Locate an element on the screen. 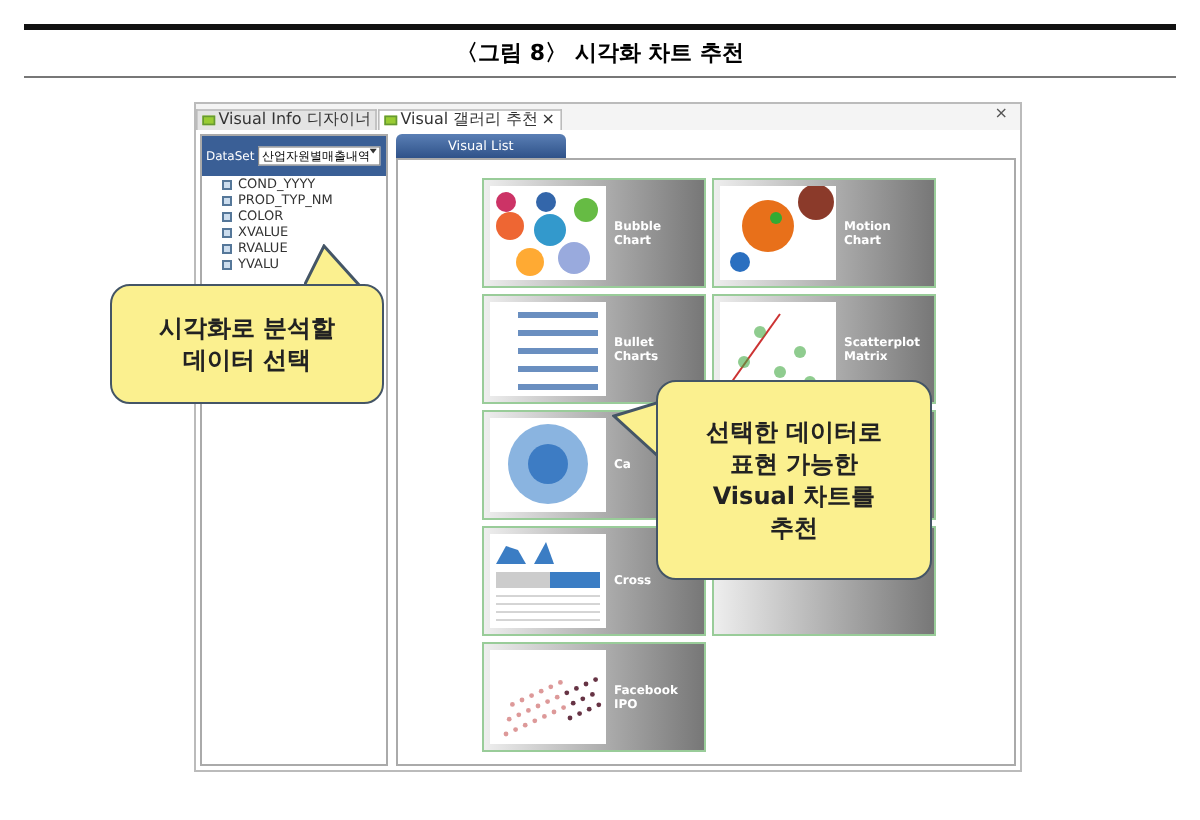 This screenshot has height=820, width=1200. motion-chart-thumbnail is located at coordinates (778, 233).